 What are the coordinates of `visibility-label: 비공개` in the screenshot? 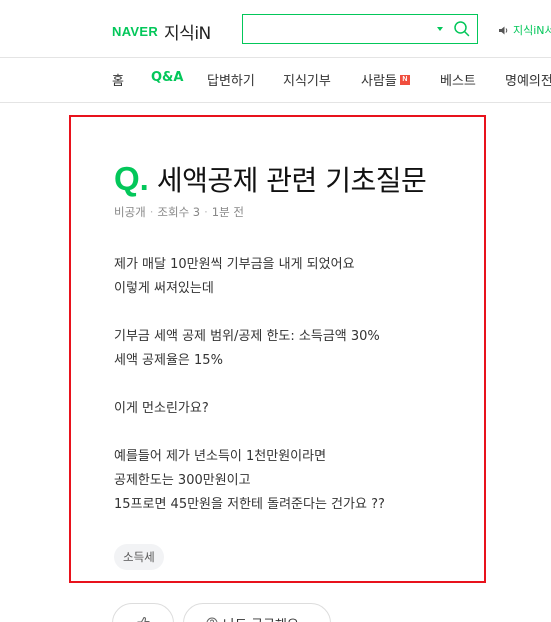 It's located at (130, 212).